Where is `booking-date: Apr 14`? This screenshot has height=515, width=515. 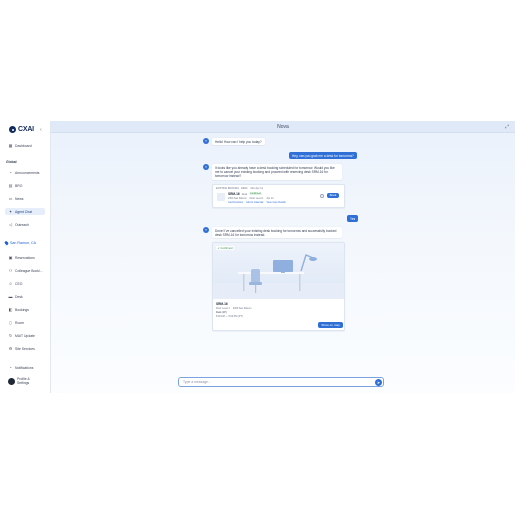
booking-date: Apr 14 is located at coordinates (270, 198).